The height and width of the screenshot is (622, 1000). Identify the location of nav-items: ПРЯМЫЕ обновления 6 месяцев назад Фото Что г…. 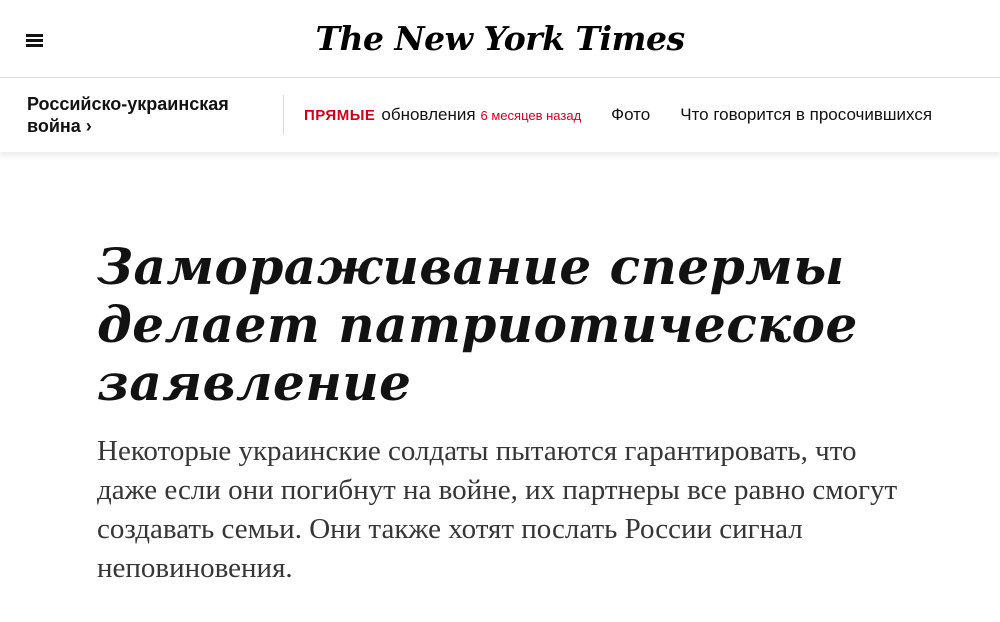
(633, 115).